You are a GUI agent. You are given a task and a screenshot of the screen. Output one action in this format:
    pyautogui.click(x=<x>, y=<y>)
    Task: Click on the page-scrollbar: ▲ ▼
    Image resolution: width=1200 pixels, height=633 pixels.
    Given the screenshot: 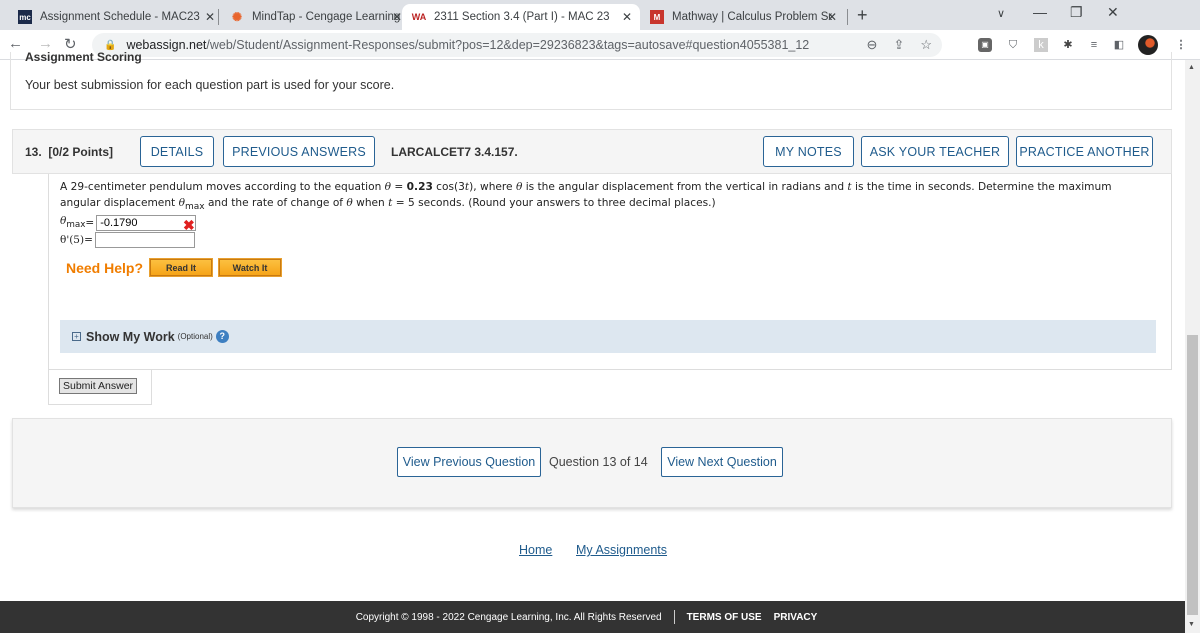 What is the action you would take?
    pyautogui.click(x=1192, y=346)
    